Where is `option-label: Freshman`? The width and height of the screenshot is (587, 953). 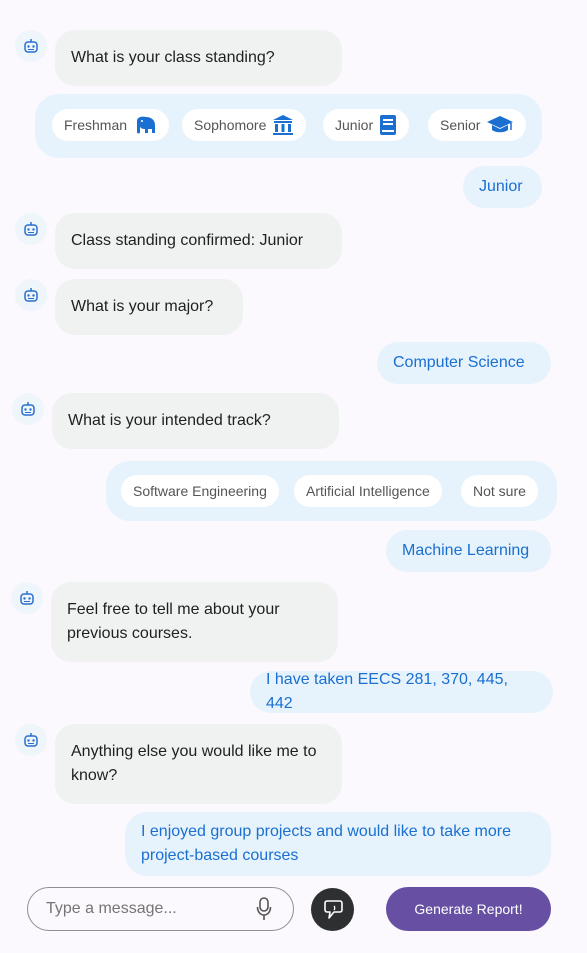 option-label: Freshman is located at coordinates (96, 125).